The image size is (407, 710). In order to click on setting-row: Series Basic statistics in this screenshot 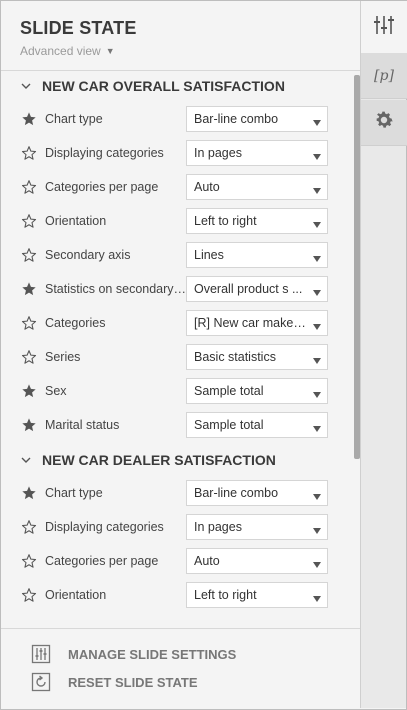, I will do `click(175, 357)`.